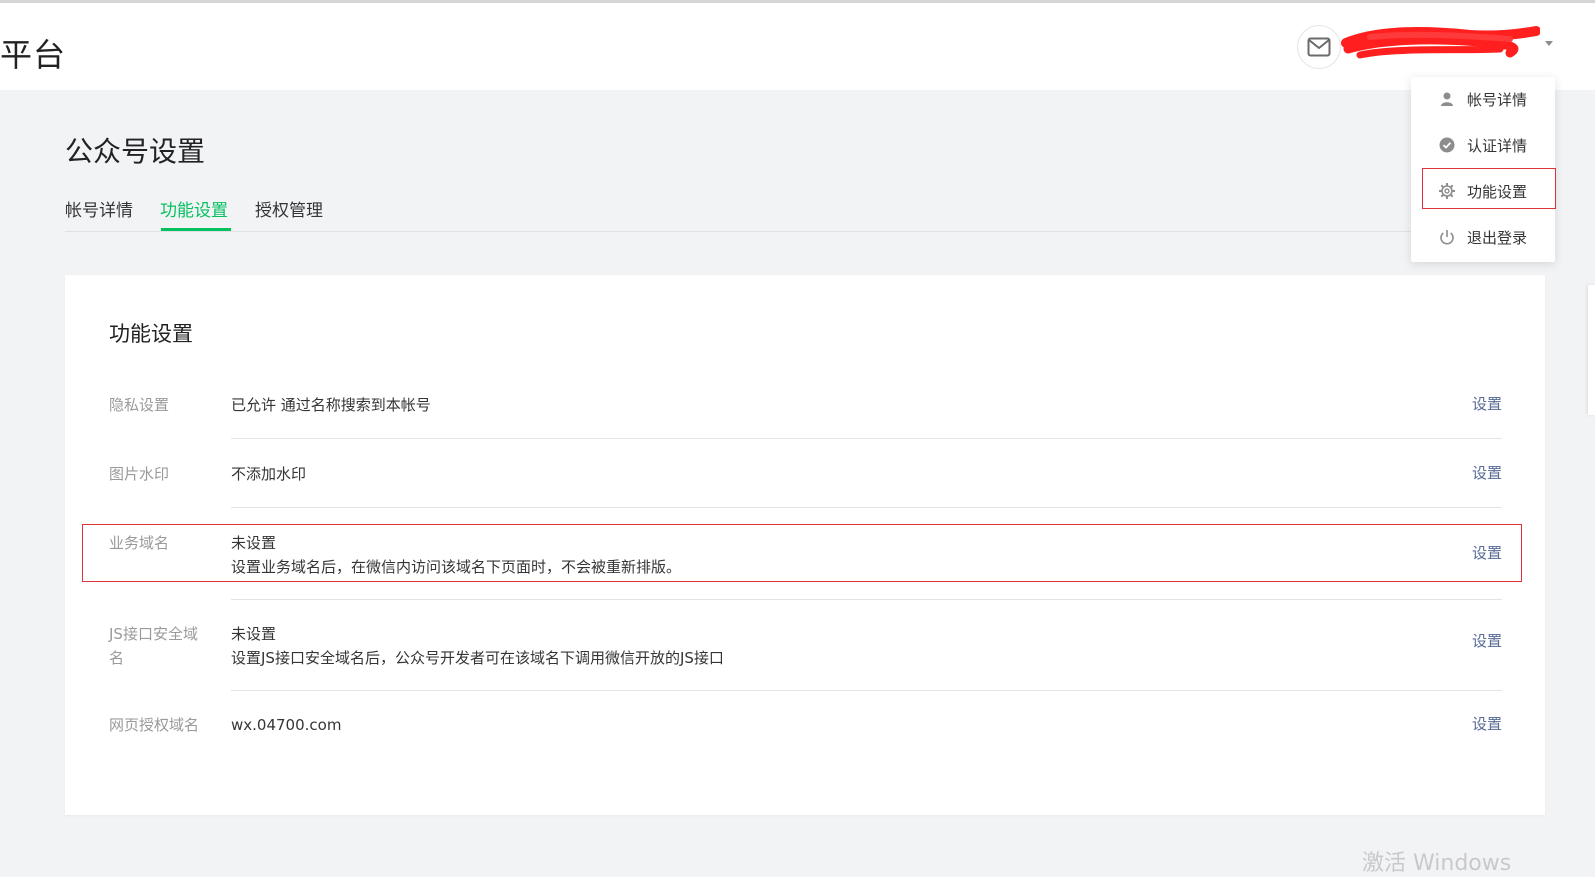  What do you see at coordinates (139, 474) in the screenshot?
I see `row-label: 图片水印` at bounding box center [139, 474].